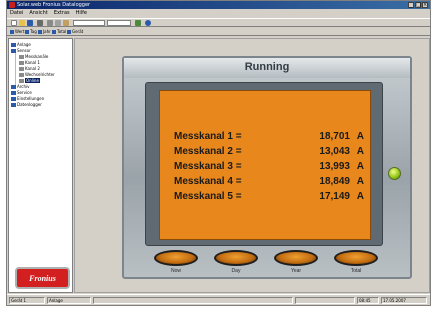 The height and width of the screenshot is (309, 437). Describe the element at coordinates (208, 136) in the screenshot. I see `measurement-label: Messkanal 1 =` at that location.